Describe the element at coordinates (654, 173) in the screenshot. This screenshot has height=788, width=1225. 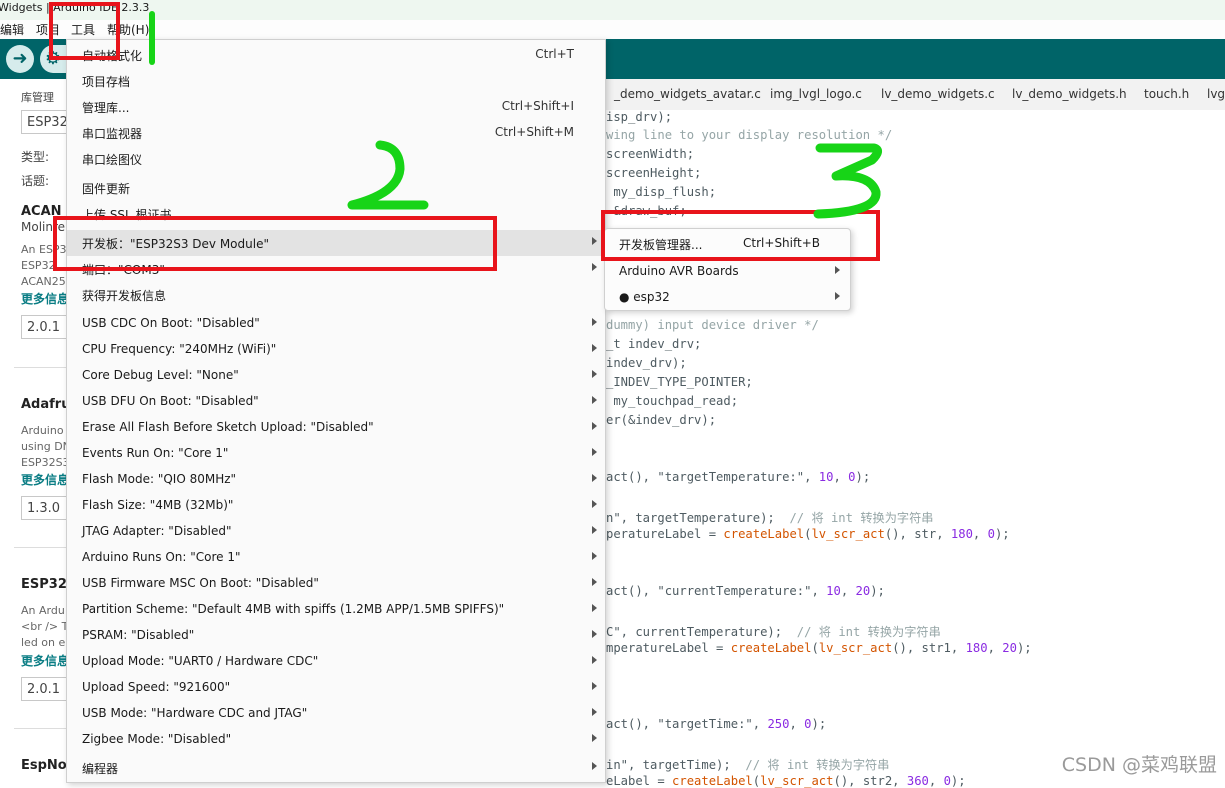
I see `code-line: screenHeight;` at that location.